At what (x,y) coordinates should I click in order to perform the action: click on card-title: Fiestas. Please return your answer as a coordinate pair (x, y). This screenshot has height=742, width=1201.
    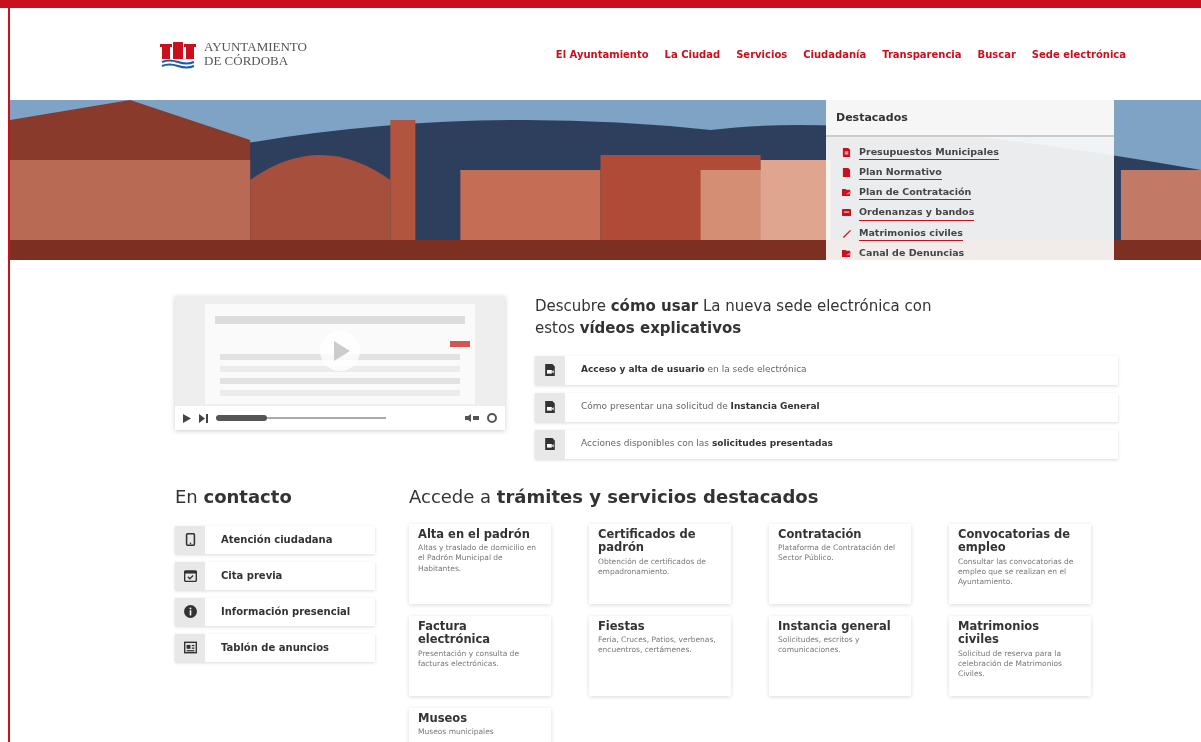
    Looking at the image, I should click on (622, 626).